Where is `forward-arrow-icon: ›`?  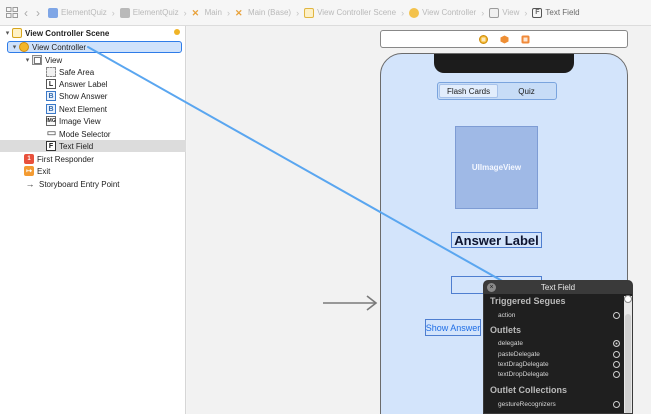 forward-arrow-icon: › is located at coordinates (38, 13).